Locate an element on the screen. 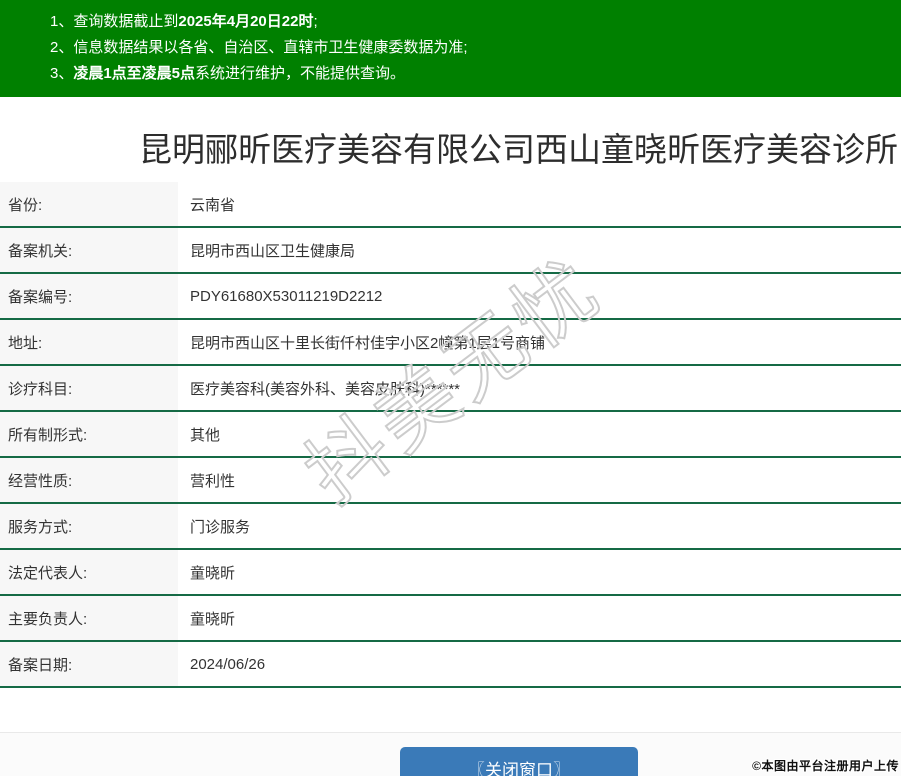  notice-number: 1、 is located at coordinates (62, 21).